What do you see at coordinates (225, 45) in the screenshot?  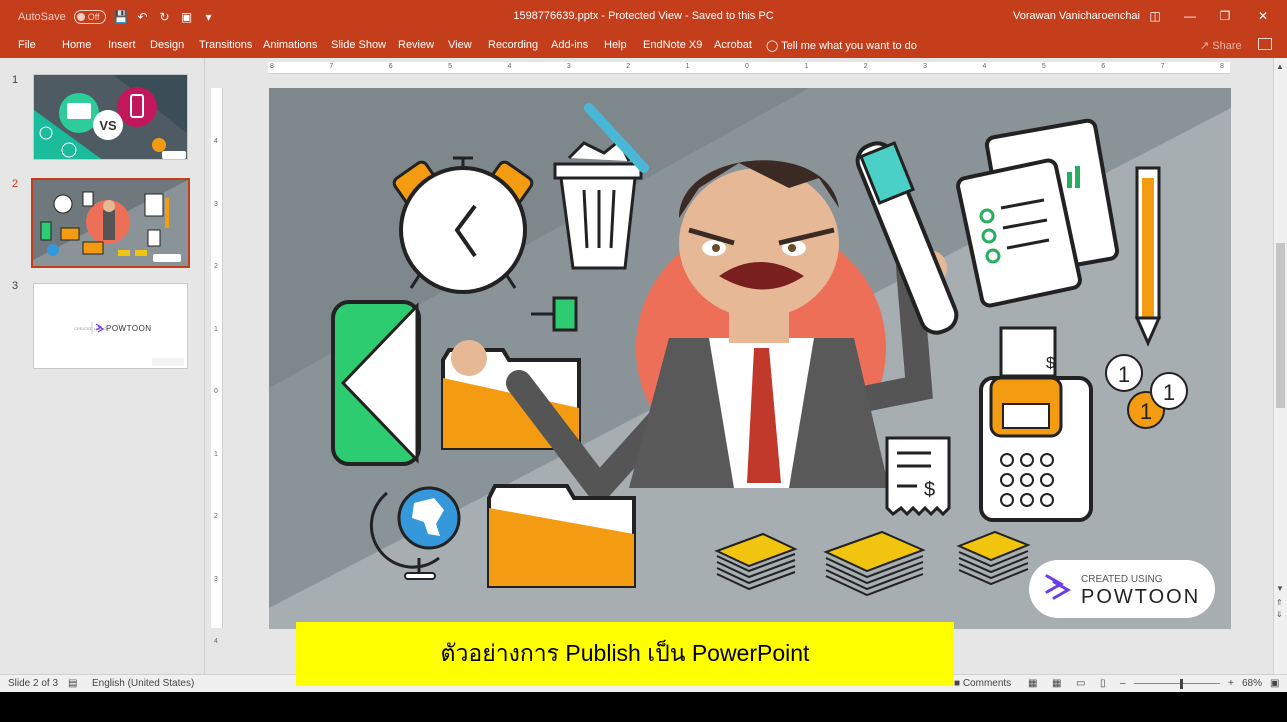 I see `tab-transitions: Transitions` at bounding box center [225, 45].